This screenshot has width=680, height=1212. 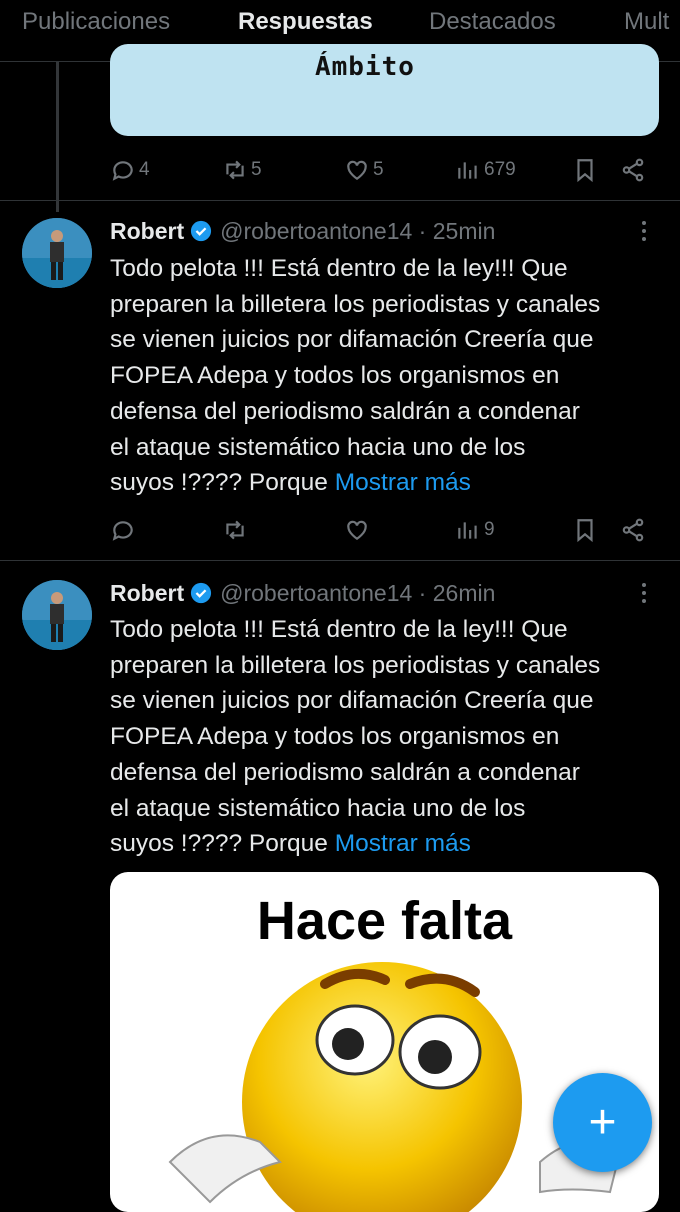 What do you see at coordinates (464, 231) in the screenshot?
I see `timestamp: 25min` at bounding box center [464, 231].